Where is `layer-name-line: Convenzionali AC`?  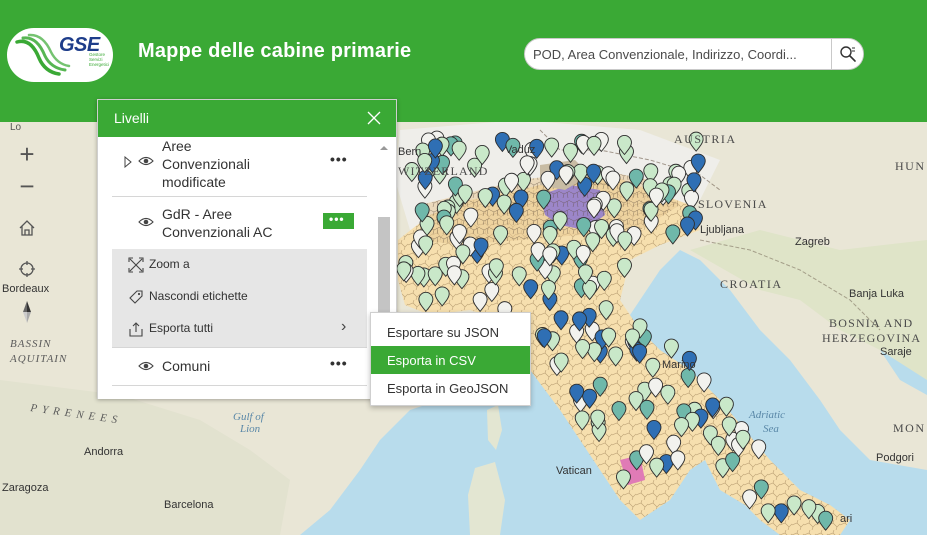 layer-name-line: Convenzionali AC is located at coordinates (217, 232).